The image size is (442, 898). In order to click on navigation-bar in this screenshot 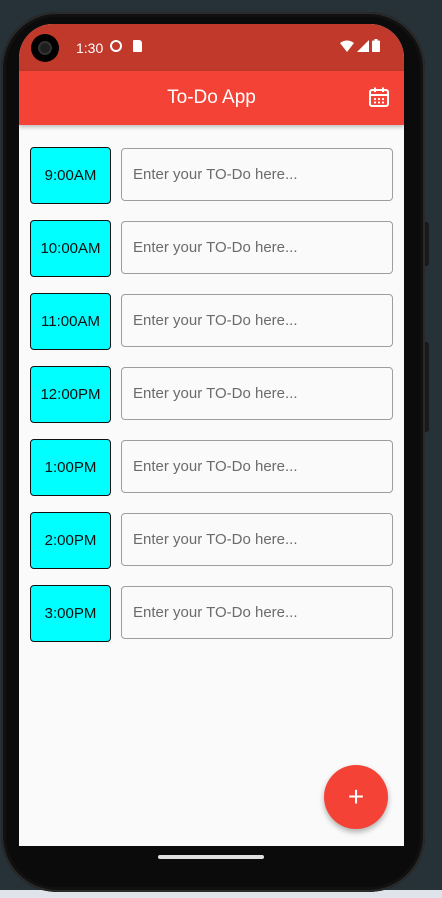, I will do `click(211, 861)`.